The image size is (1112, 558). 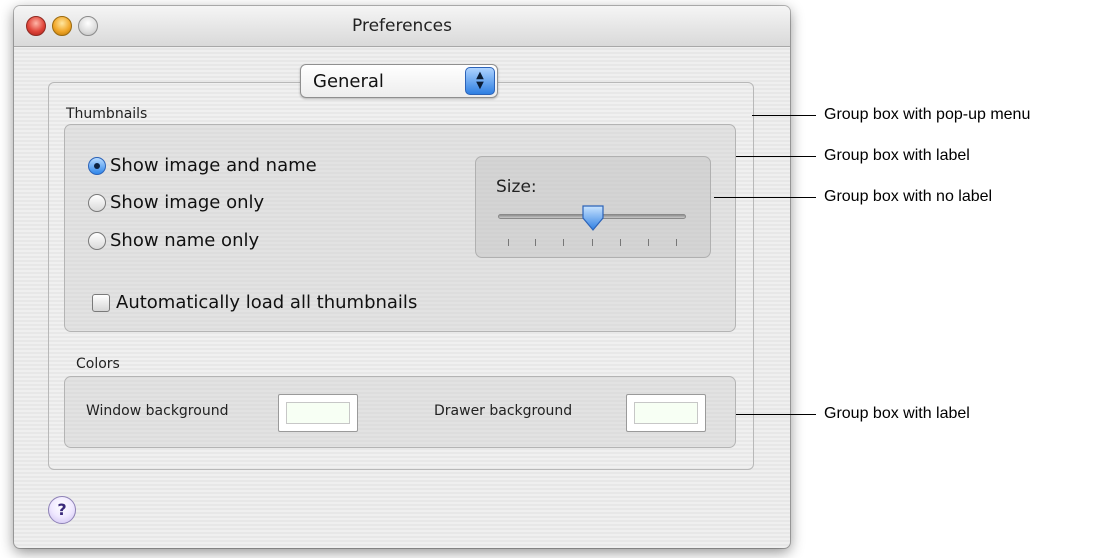 I want to click on size-label: Size:, so click(x=516, y=187).